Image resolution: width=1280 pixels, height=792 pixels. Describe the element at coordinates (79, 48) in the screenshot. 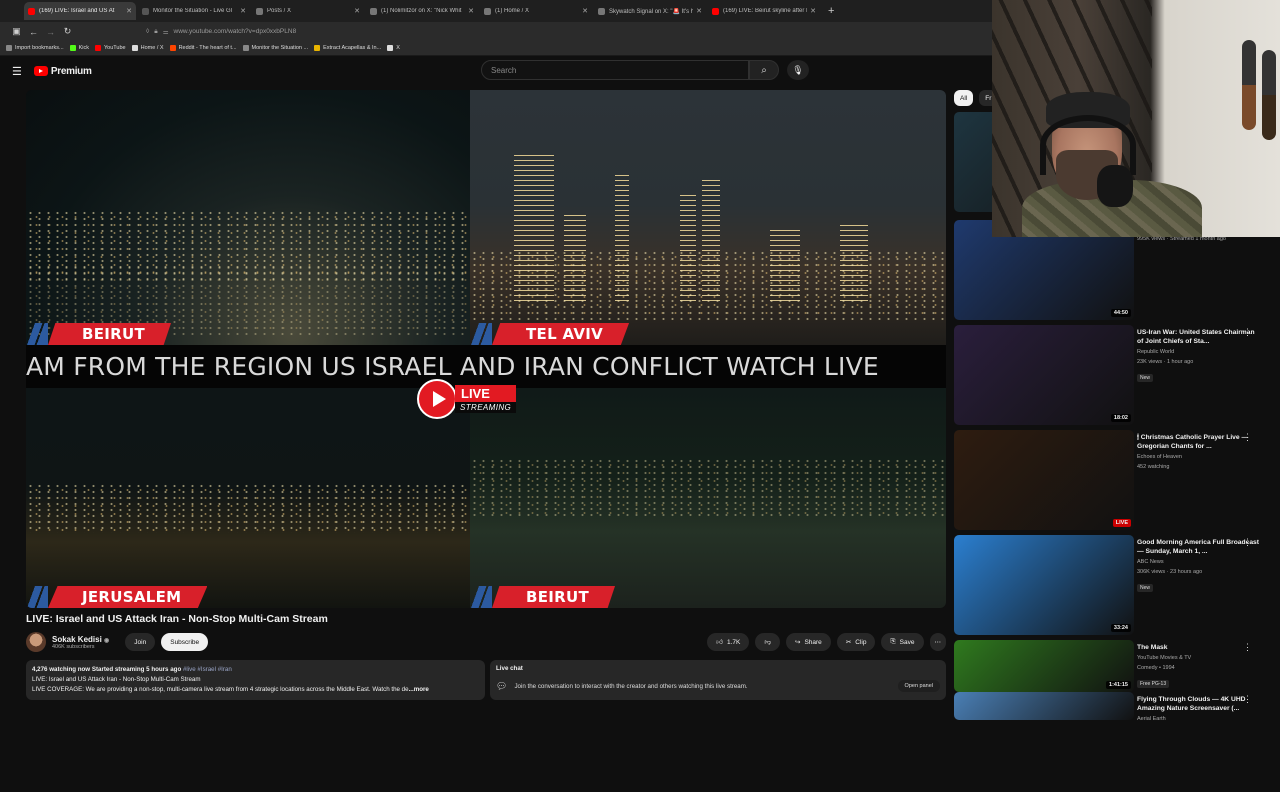

I see `bookmark-item: Kick` at that location.